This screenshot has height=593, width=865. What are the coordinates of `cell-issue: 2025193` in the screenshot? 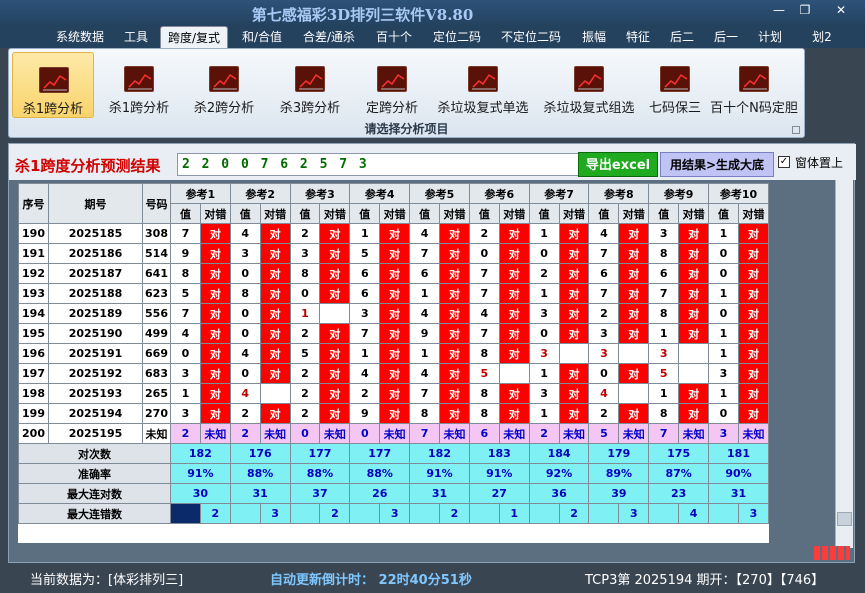 It's located at (95, 393).